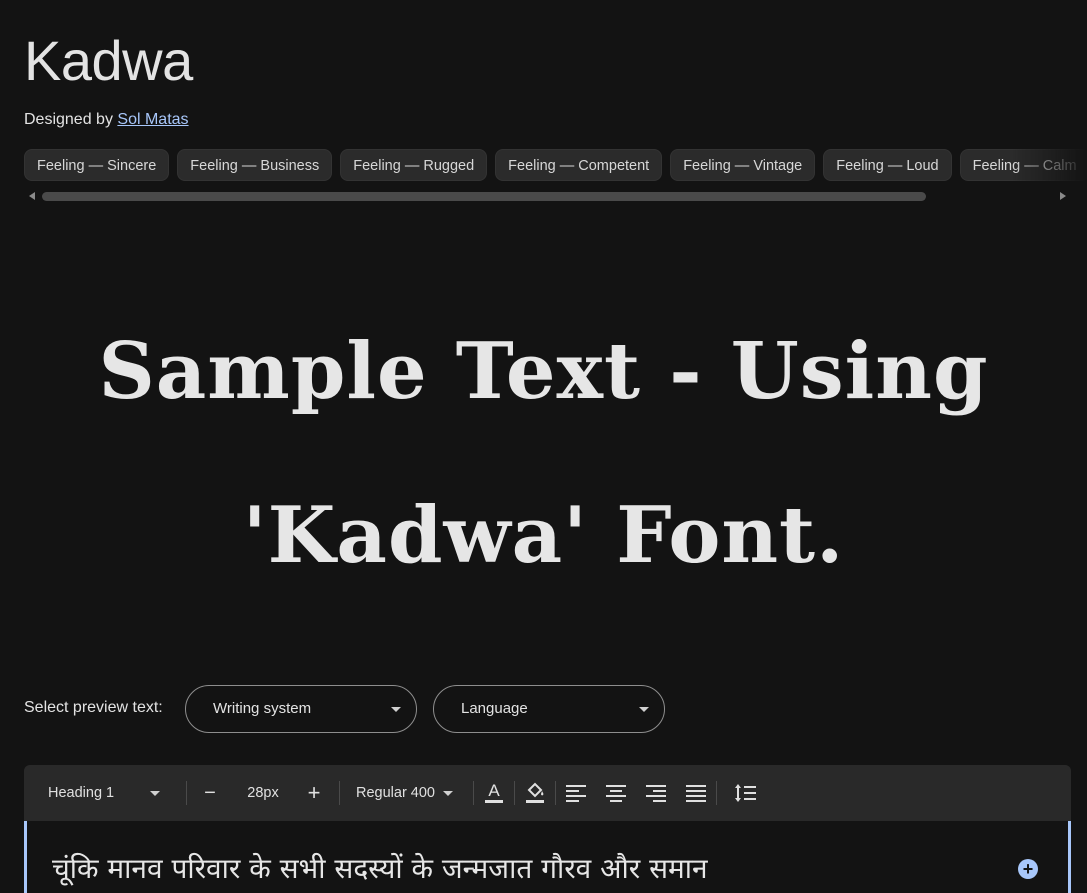 Image resolution: width=1087 pixels, height=893 pixels. I want to click on scroll-right-arrow-icon, so click(1063, 196).